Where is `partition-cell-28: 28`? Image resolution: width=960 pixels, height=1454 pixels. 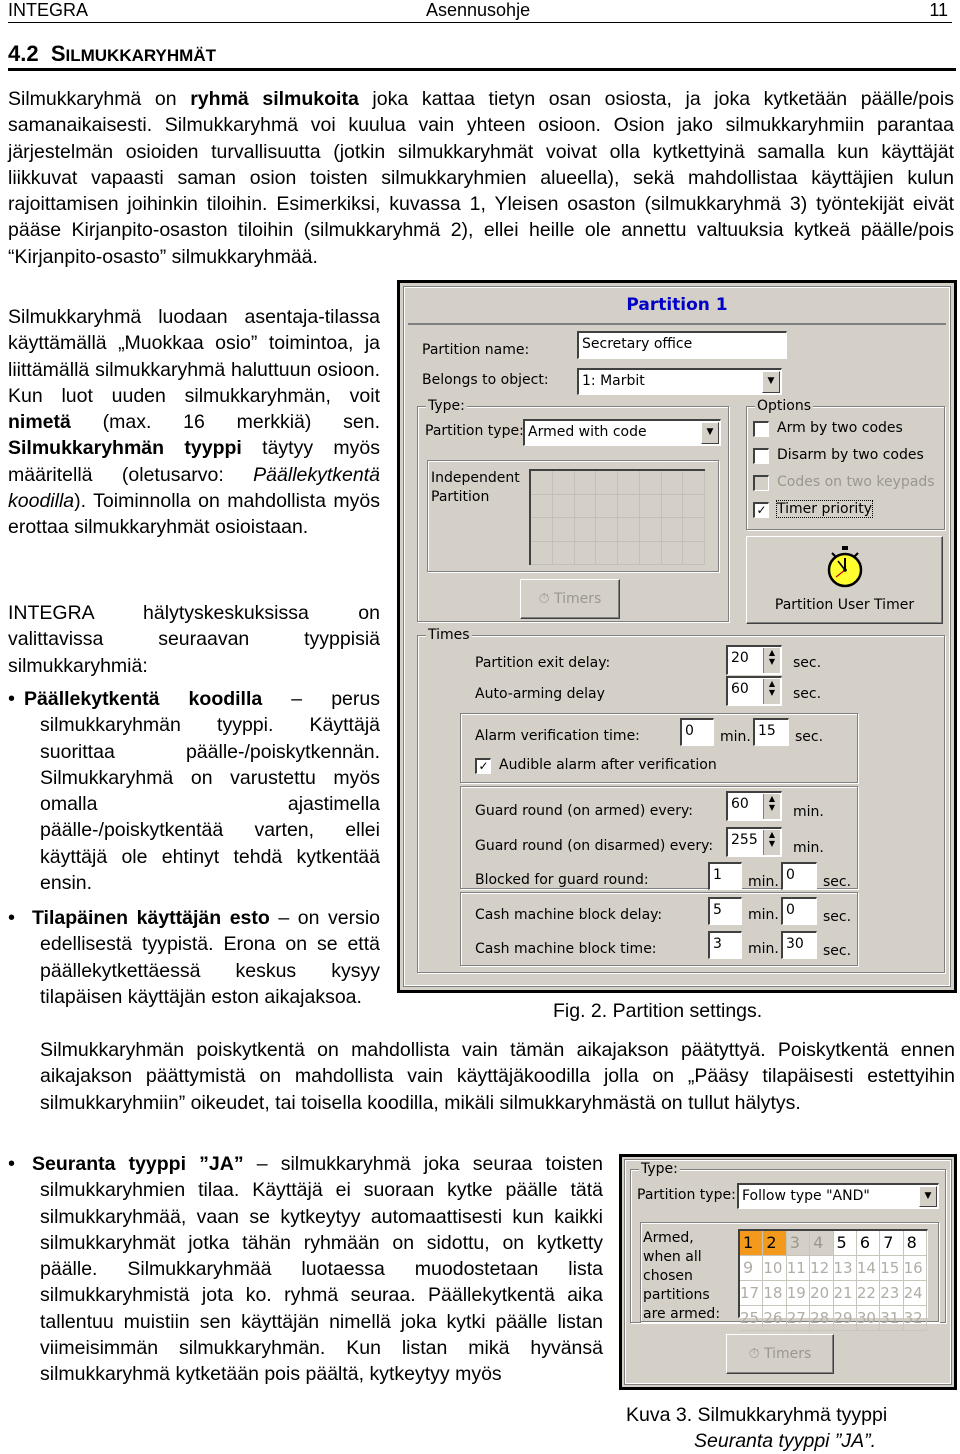 partition-cell-28: 28 is located at coordinates (822, 1318).